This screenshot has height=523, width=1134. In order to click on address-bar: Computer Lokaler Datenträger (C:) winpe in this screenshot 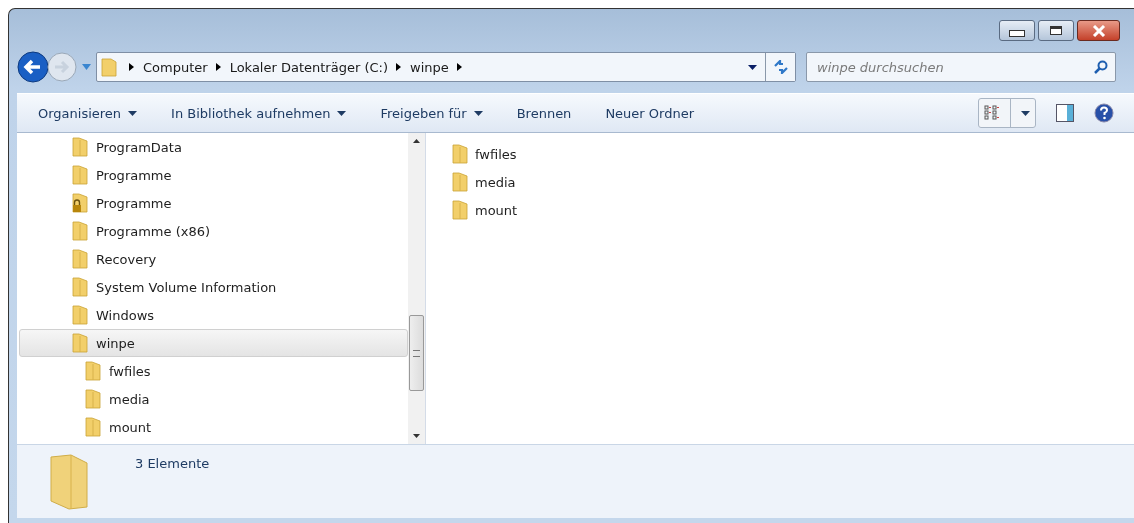, I will do `click(446, 67)`.